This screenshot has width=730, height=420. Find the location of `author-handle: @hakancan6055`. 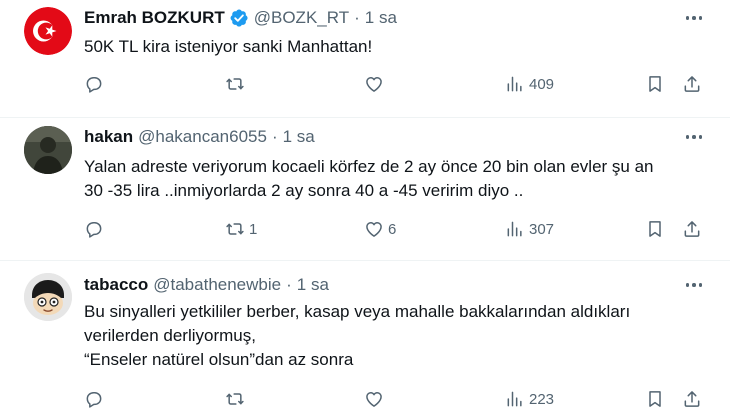

author-handle: @hakancan6055 is located at coordinates (202, 137).